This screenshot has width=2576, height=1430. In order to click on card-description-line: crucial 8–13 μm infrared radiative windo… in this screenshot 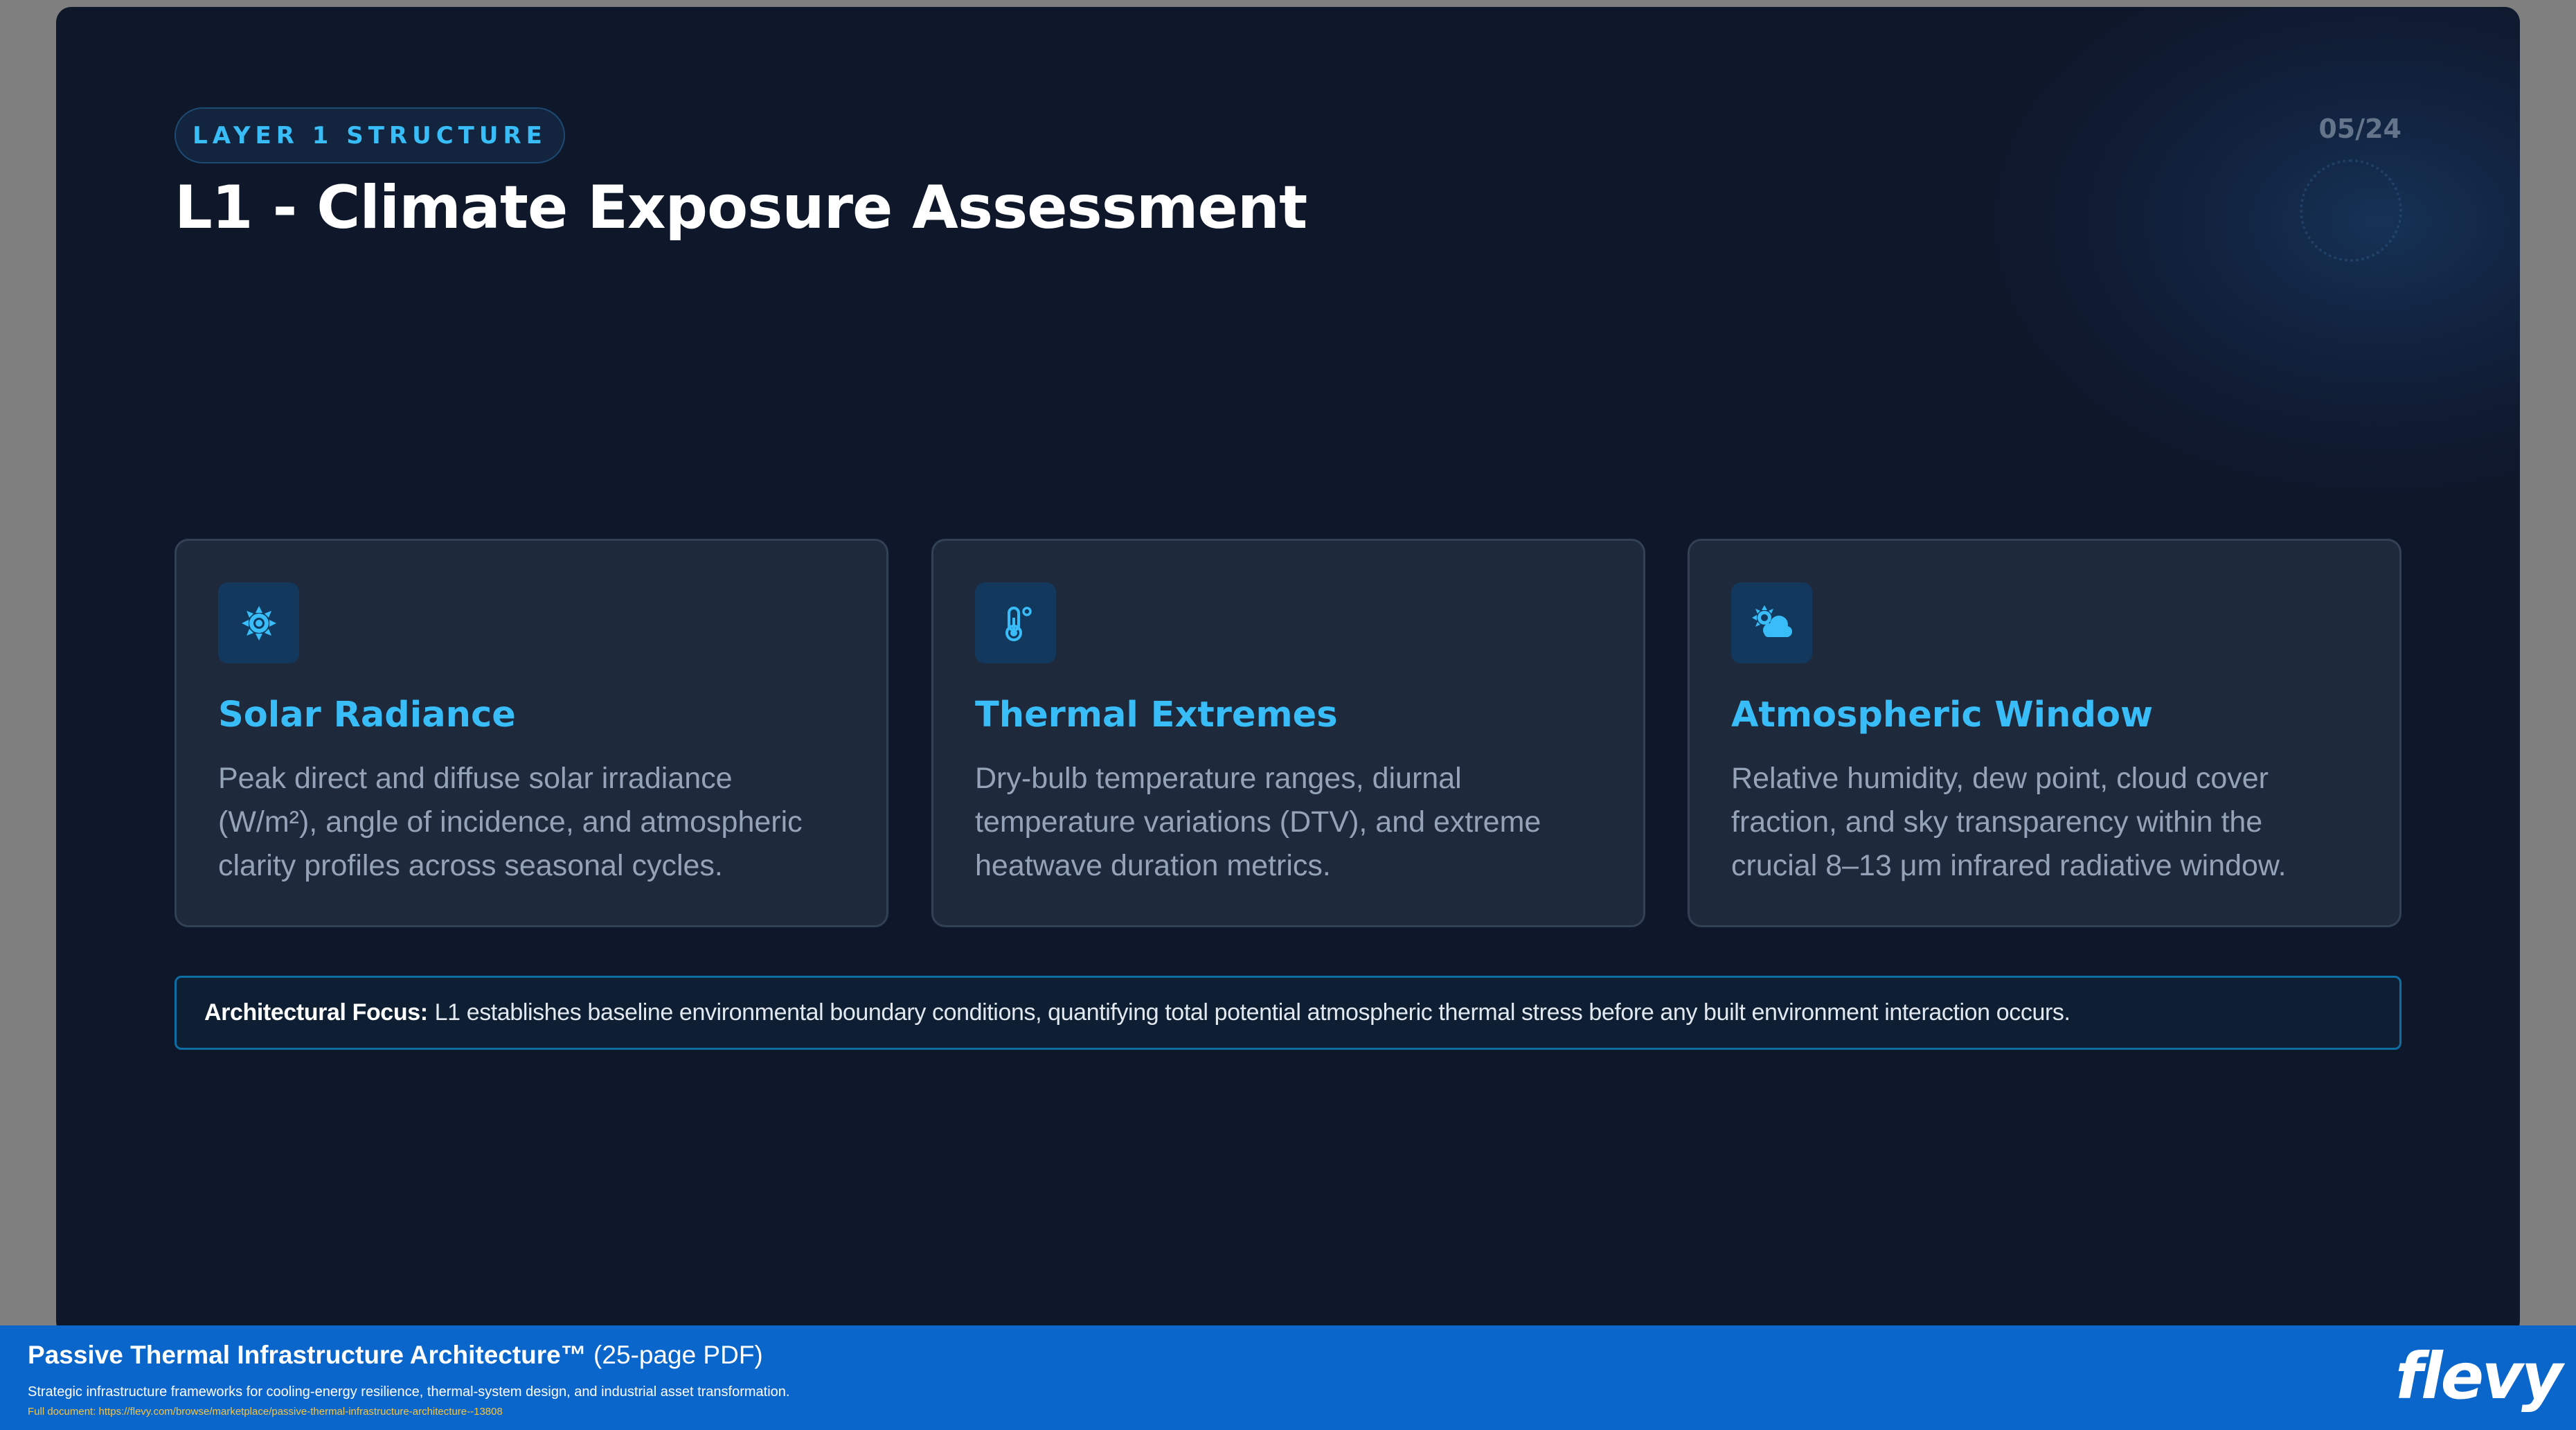, I will do `click(2009, 865)`.